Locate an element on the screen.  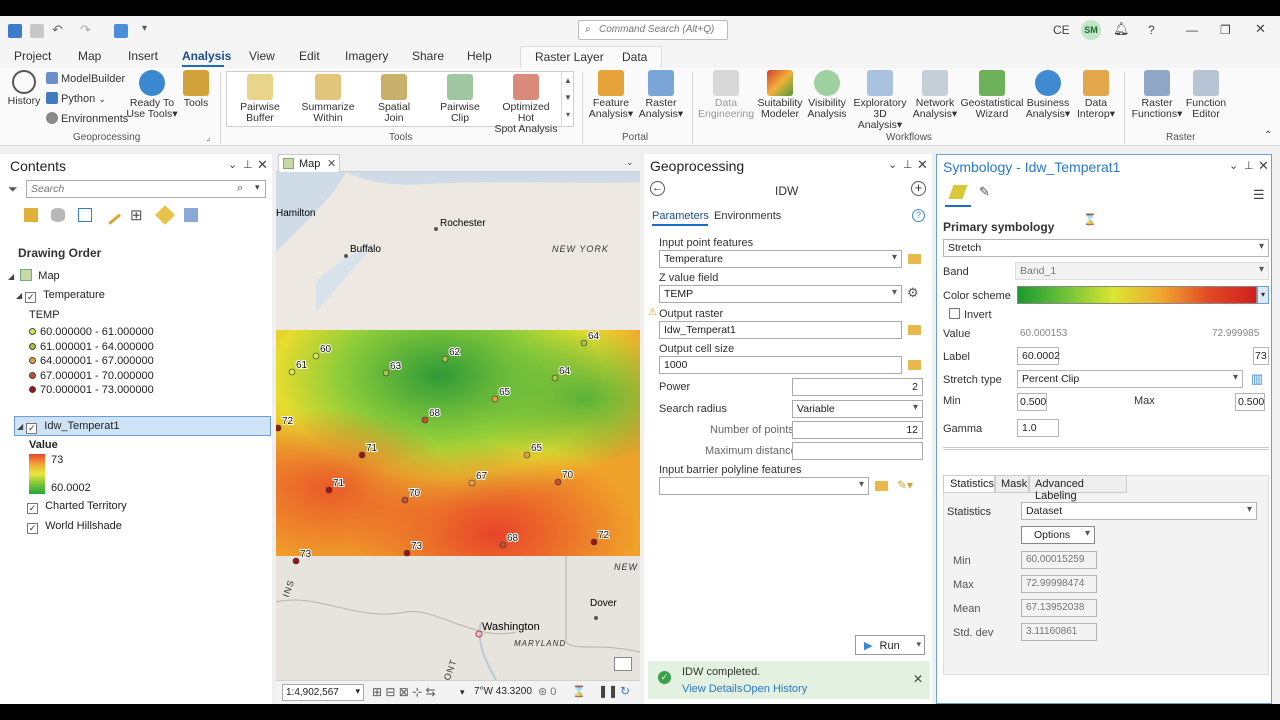
world-hillshade-item: ✓ World Hillshade is located at coordinates (74, 527).